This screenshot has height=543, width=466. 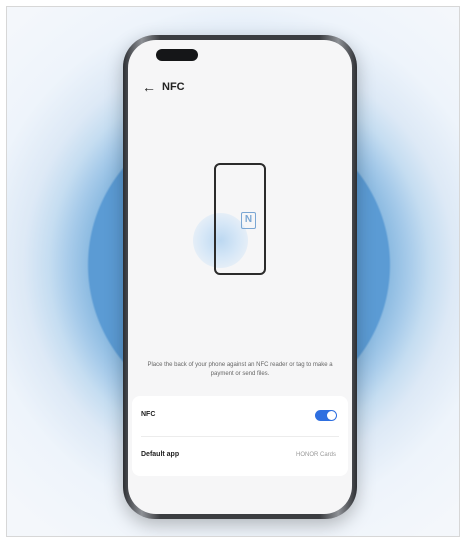 I want to click on settings-card: NFC Default app HONOR Cards, so click(x=240, y=436).